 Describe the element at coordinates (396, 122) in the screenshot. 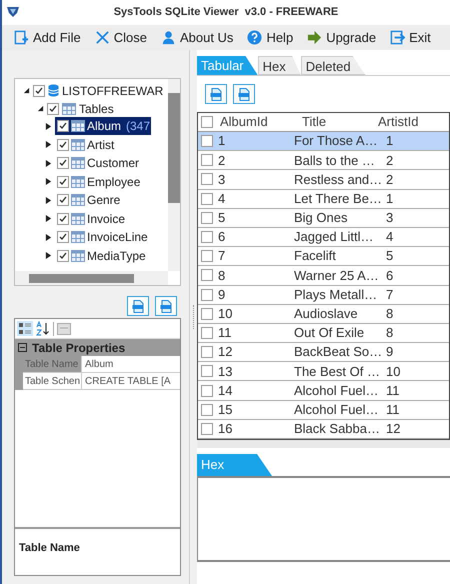

I see `column-header: ArtistId` at that location.